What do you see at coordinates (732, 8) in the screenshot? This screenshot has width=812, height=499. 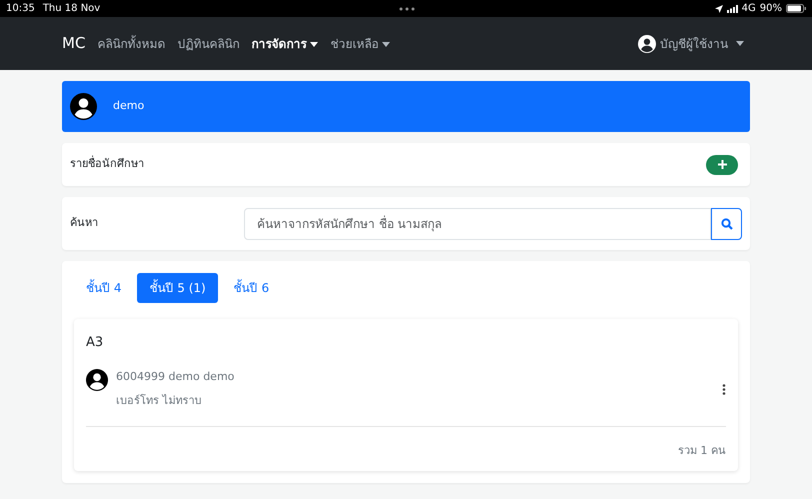 I see `signal-icon` at bounding box center [732, 8].